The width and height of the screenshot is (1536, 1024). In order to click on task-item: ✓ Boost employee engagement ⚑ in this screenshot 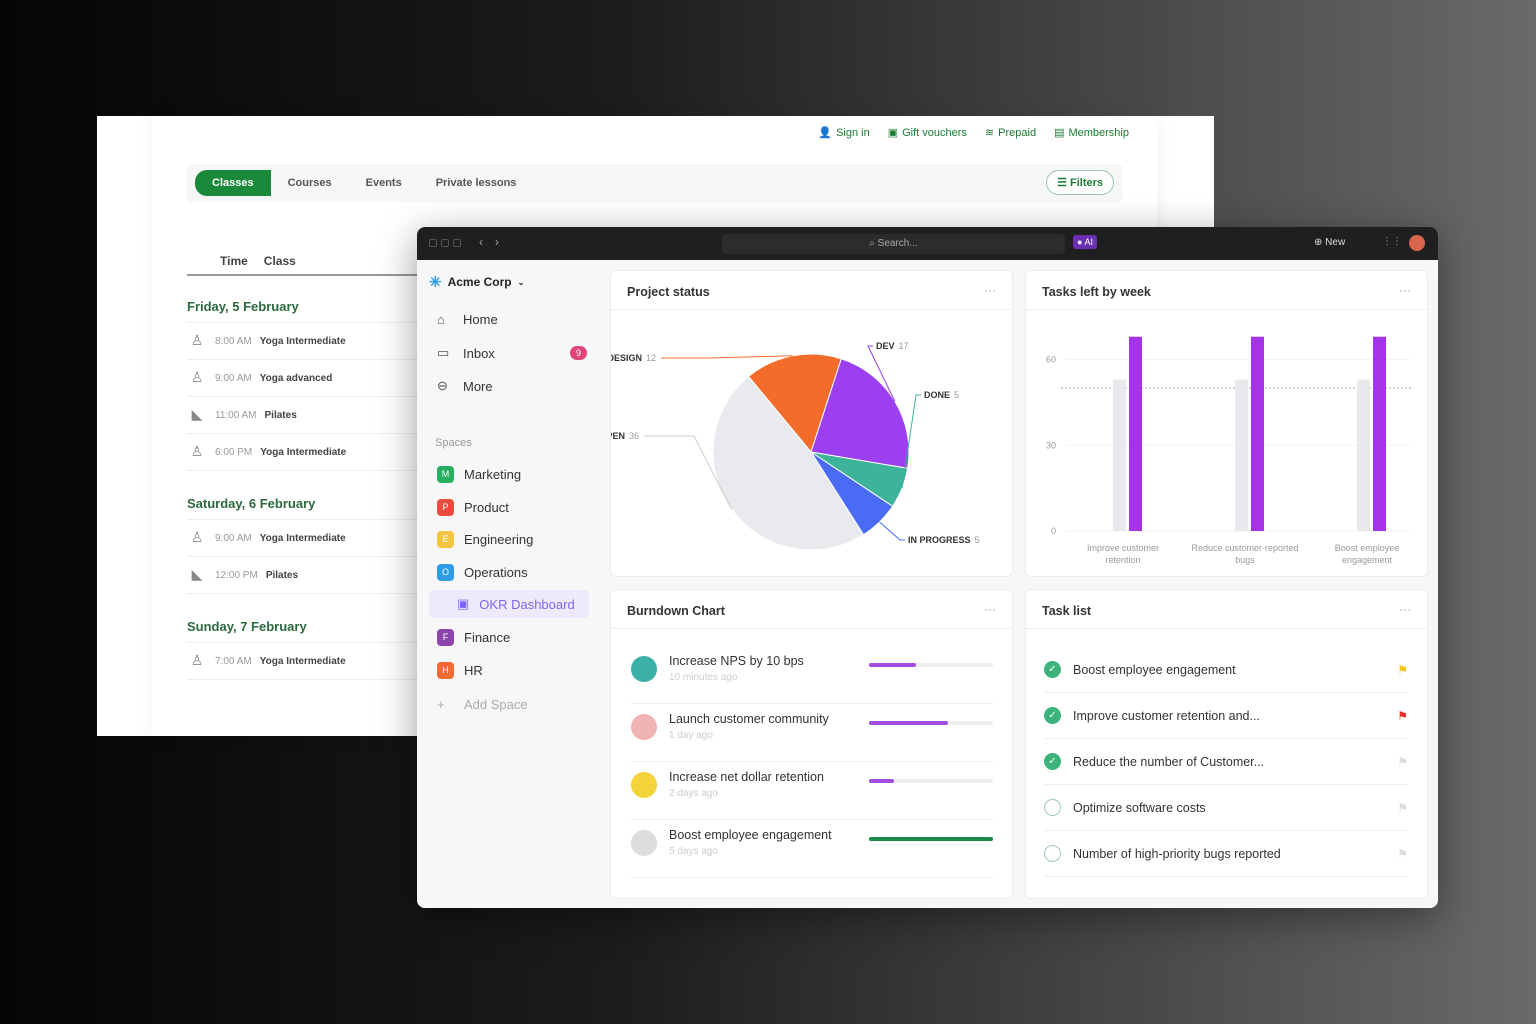, I will do `click(1226, 670)`.